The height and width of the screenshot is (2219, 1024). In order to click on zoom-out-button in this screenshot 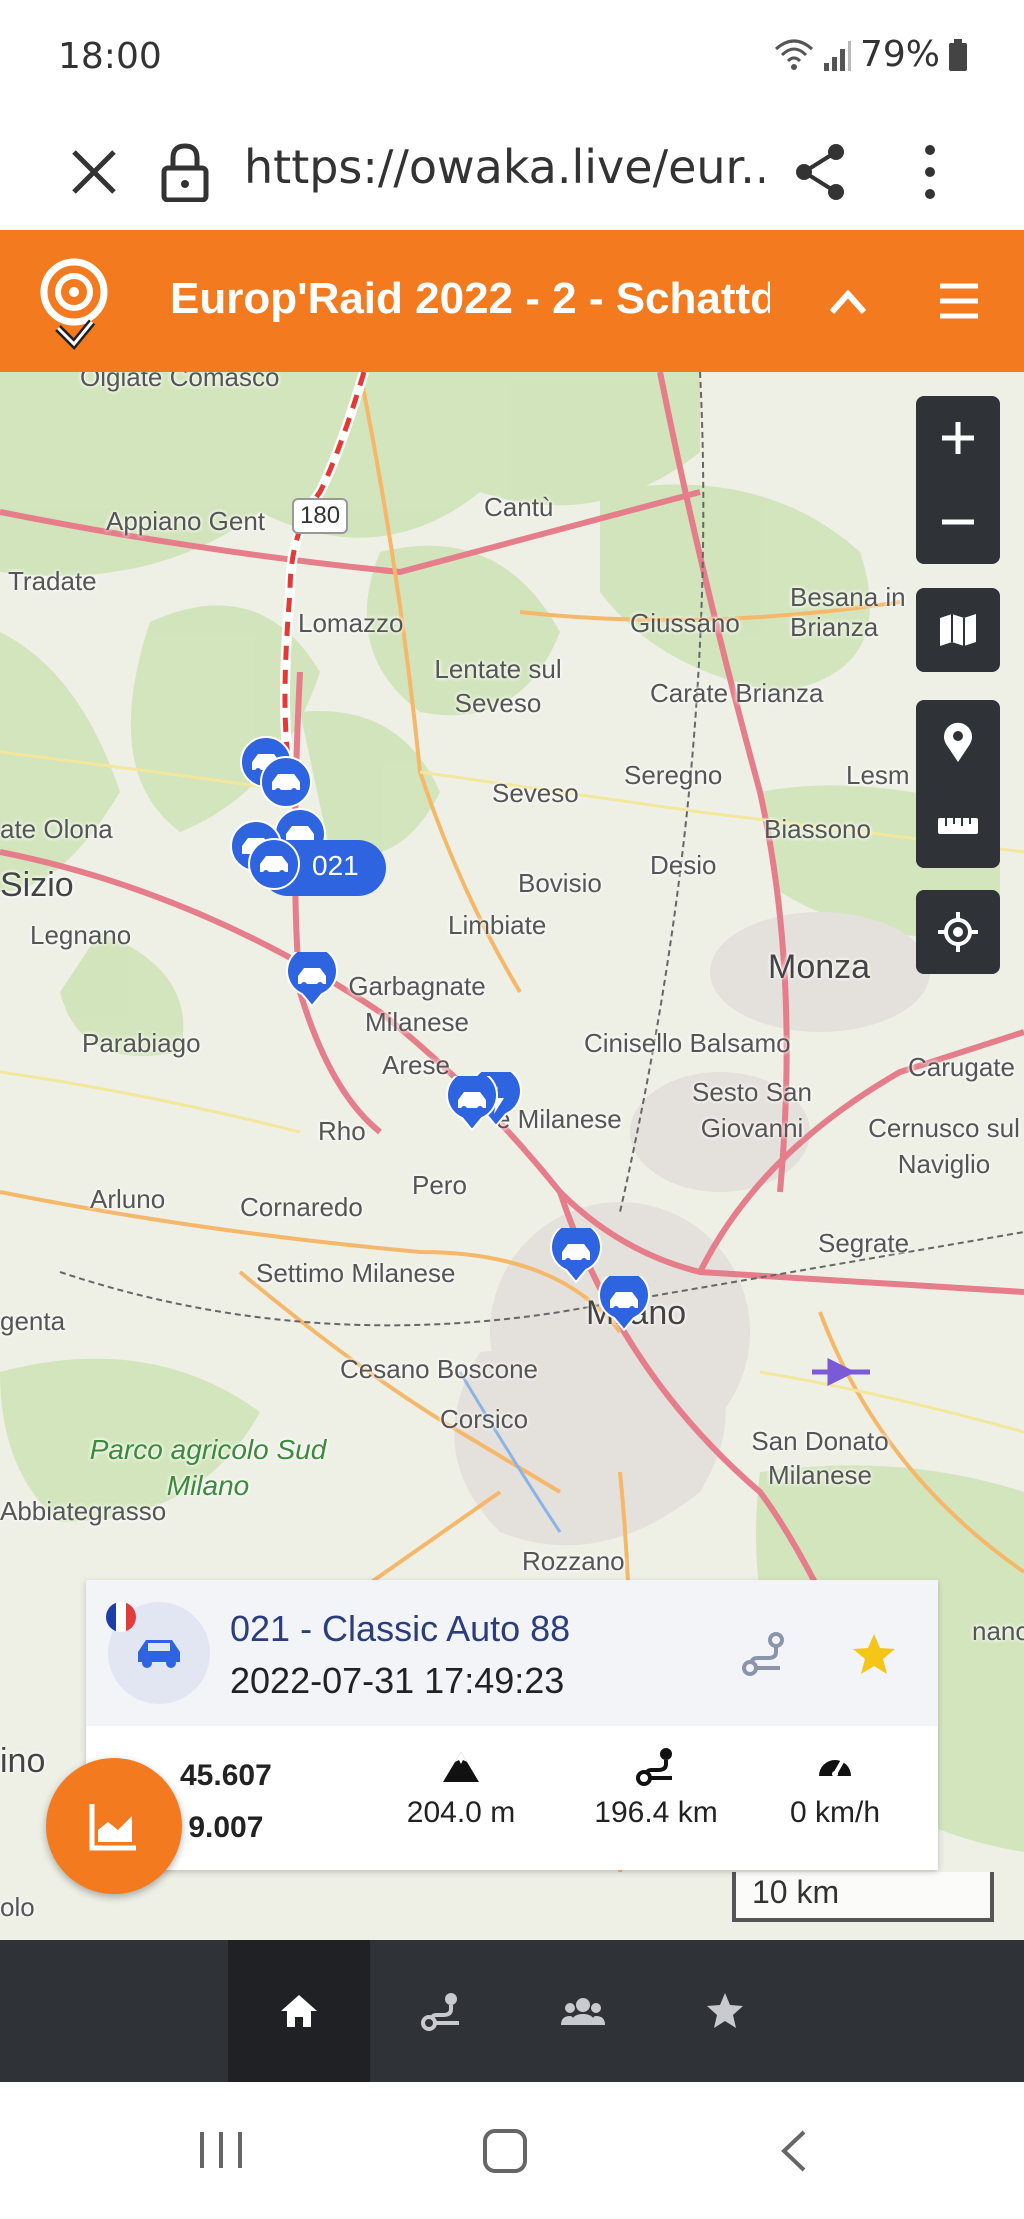, I will do `click(958, 522)`.